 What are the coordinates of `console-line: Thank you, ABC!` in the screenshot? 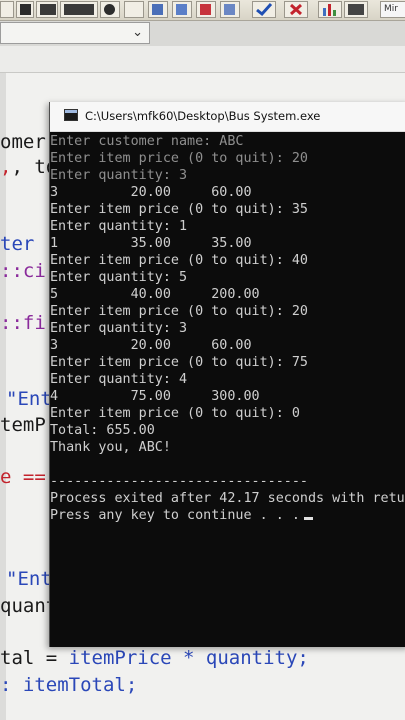 It's located at (110, 447).